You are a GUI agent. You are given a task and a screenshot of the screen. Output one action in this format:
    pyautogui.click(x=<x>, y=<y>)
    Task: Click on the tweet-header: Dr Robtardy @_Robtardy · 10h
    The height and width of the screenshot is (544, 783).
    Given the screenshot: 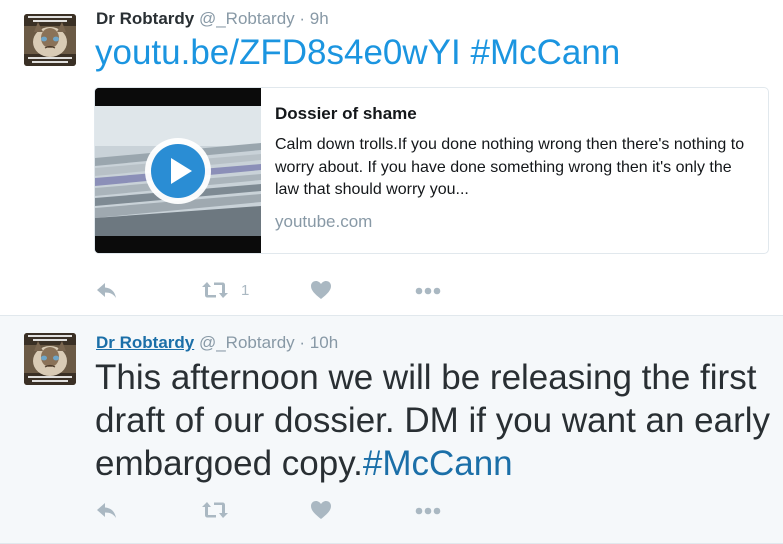 What is the action you would take?
    pyautogui.click(x=217, y=343)
    